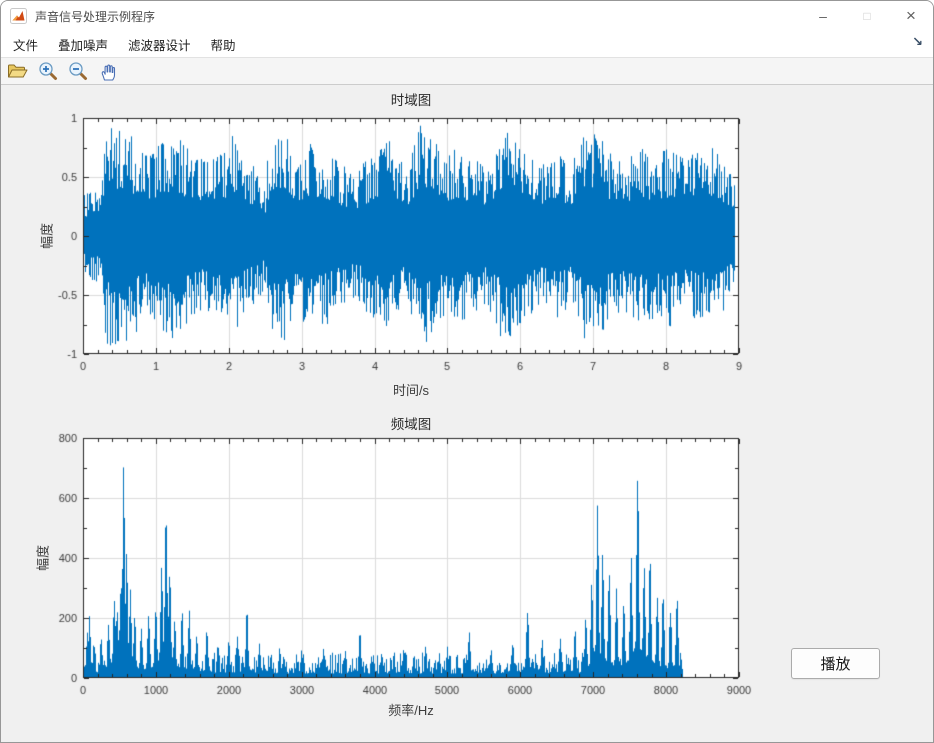  What do you see at coordinates (223, 44) in the screenshot?
I see `menu-help: 帮助` at bounding box center [223, 44].